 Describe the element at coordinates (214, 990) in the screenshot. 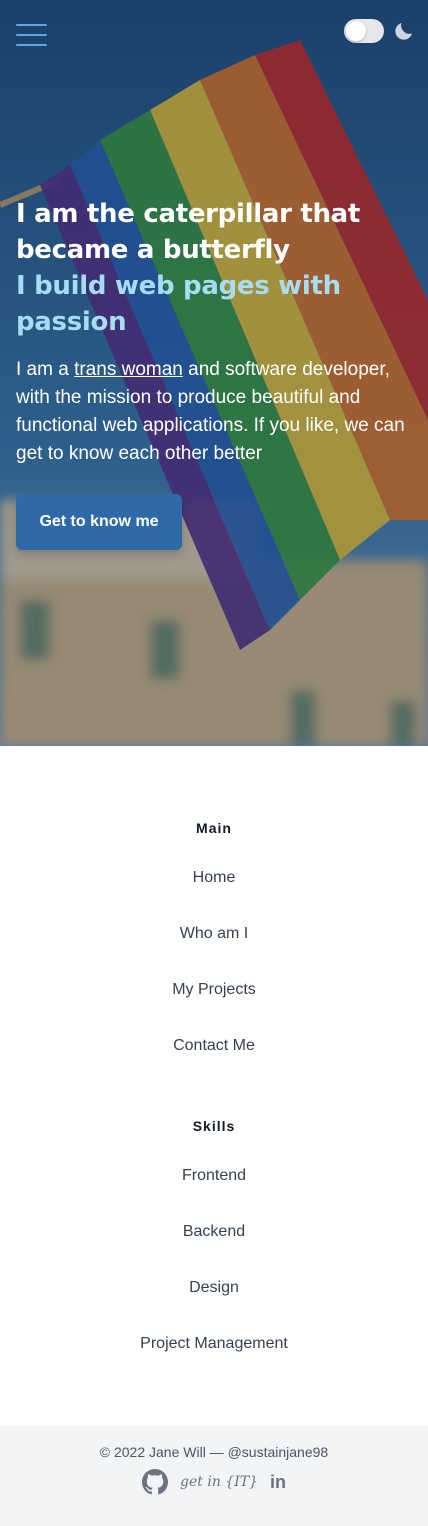

I see `nav-link-my-projects: My Projects` at that location.